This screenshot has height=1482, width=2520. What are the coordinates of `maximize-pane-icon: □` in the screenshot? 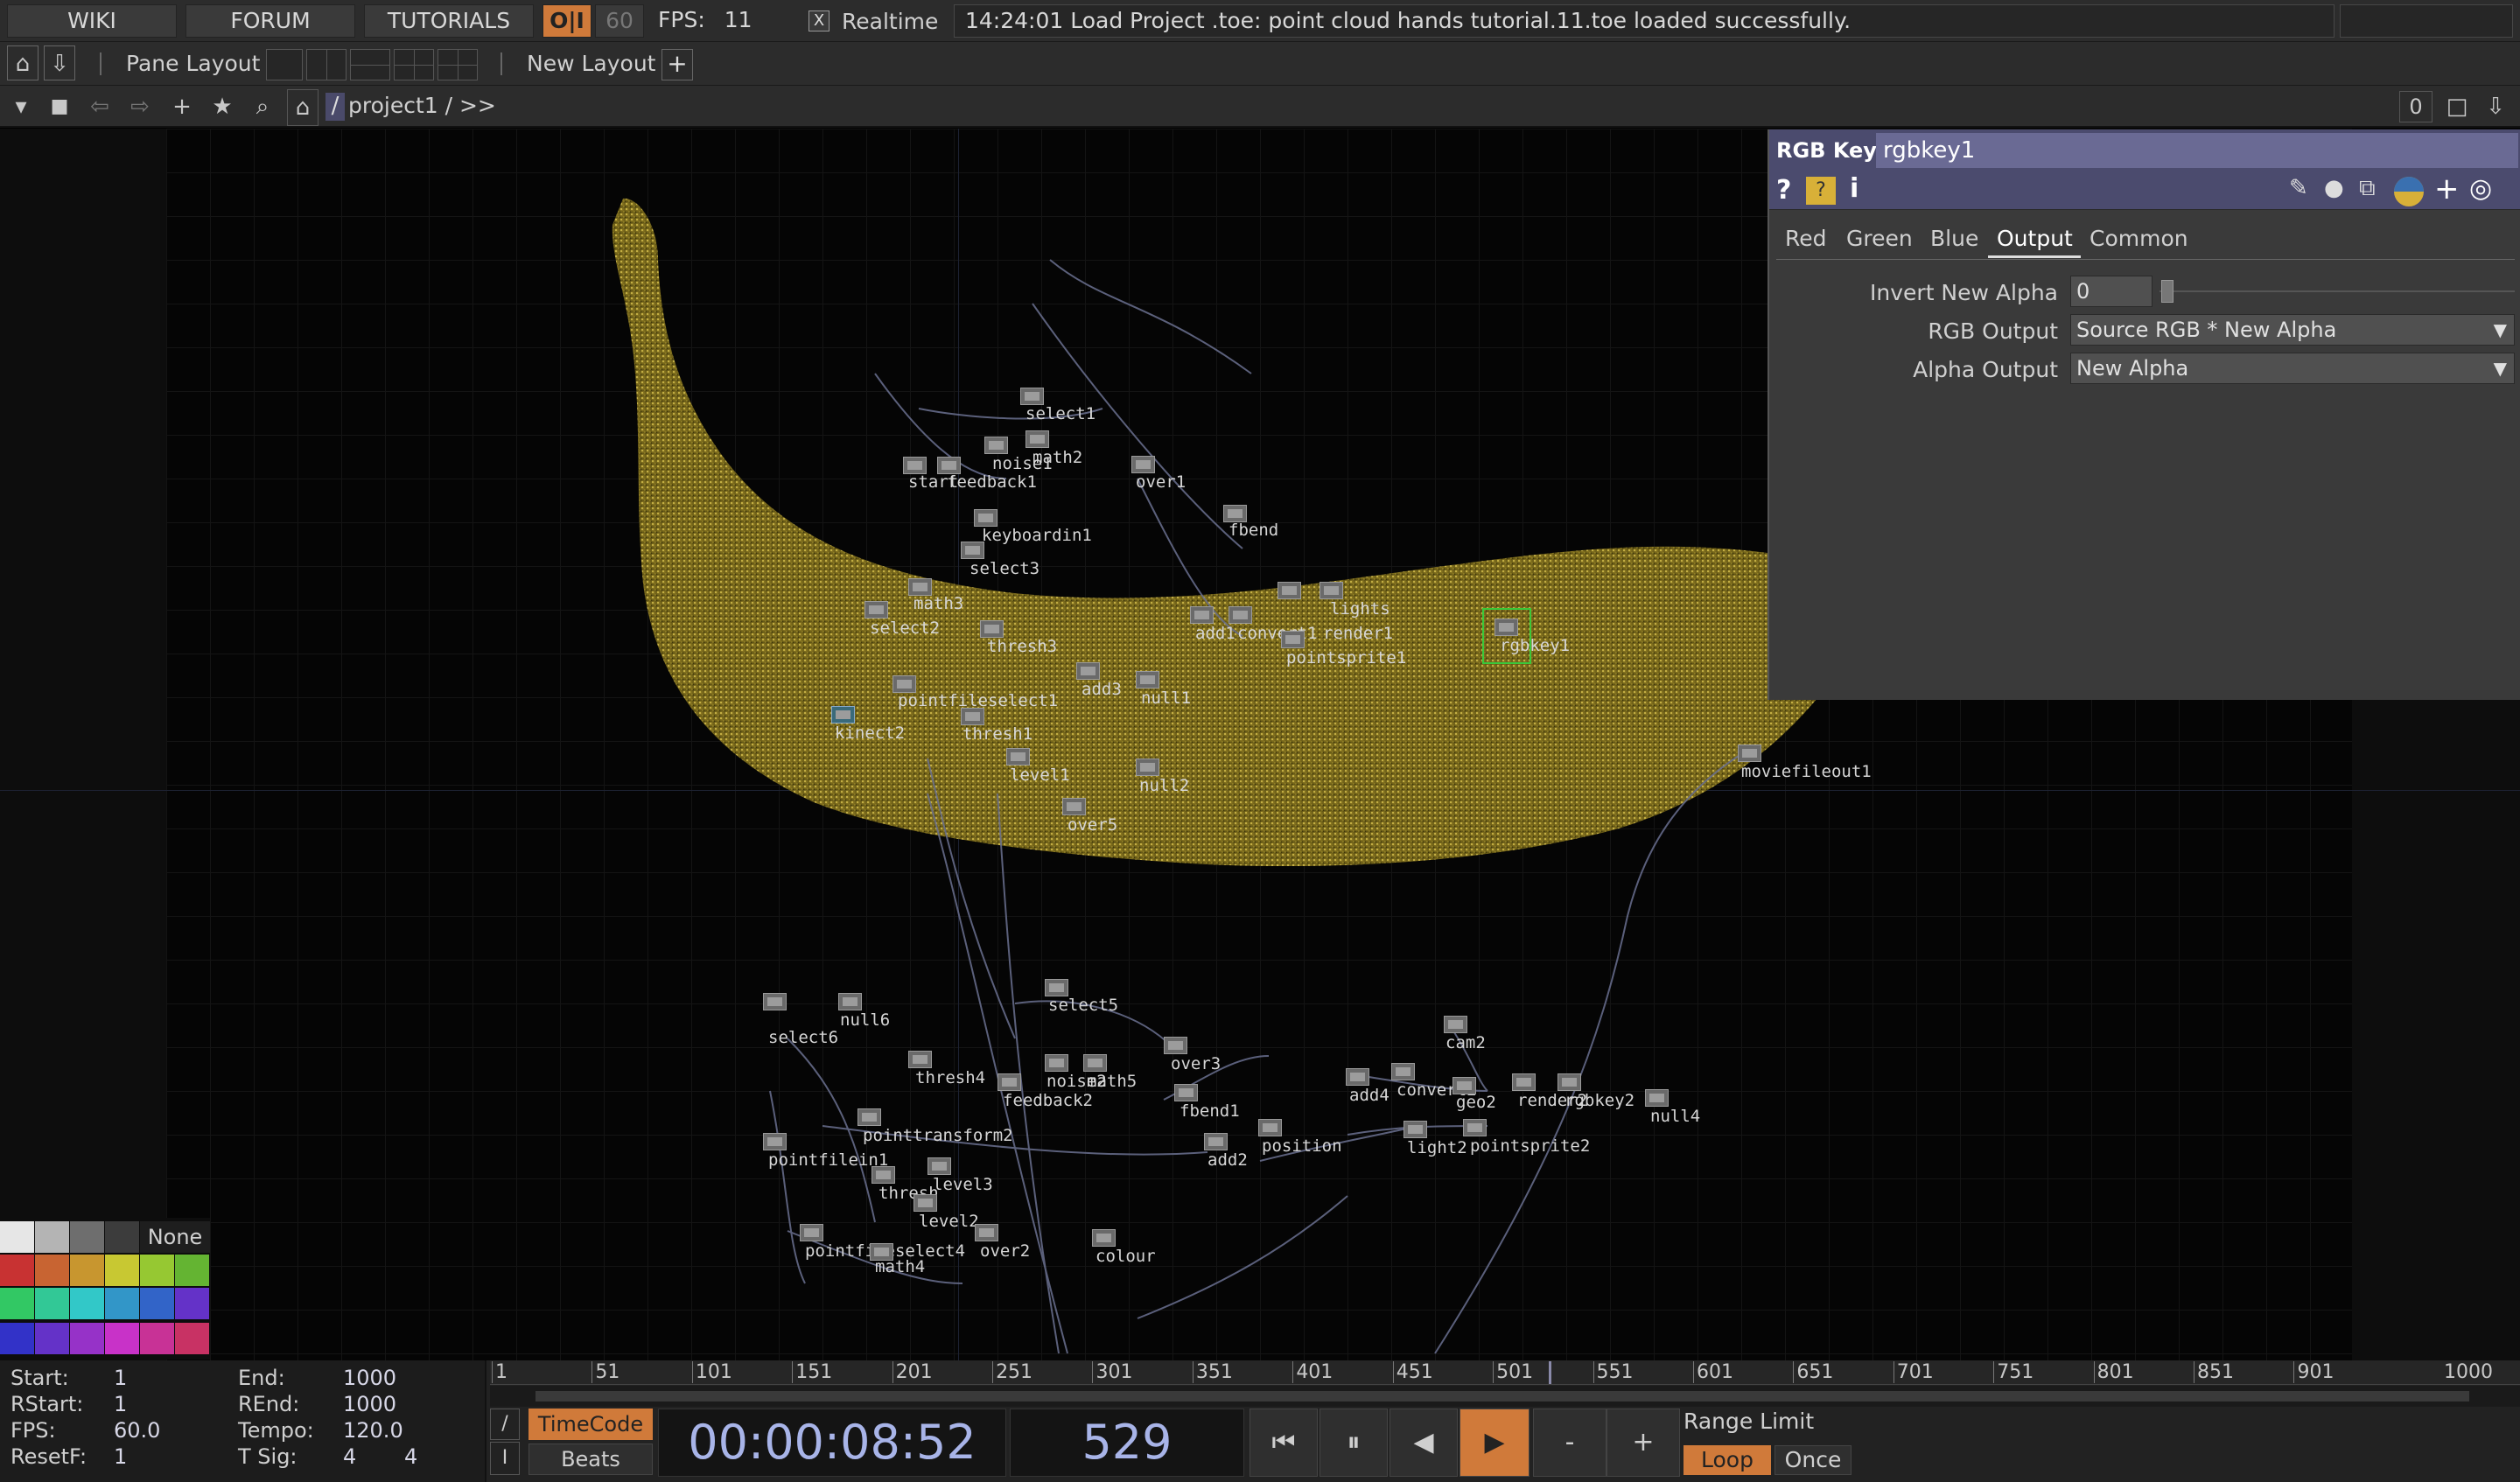 It's located at (2457, 106).